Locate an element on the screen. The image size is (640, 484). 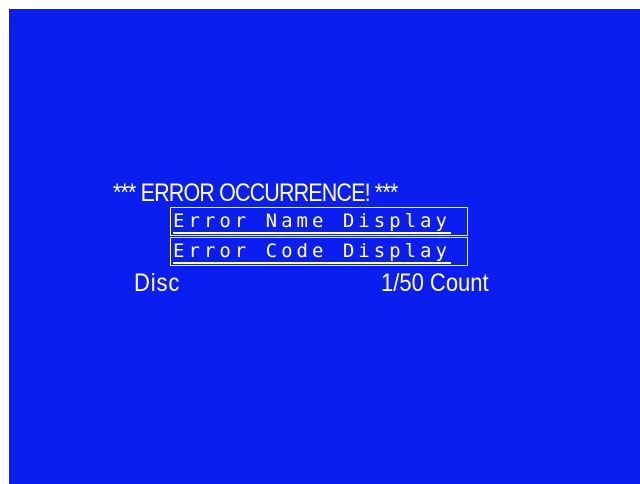
error-code-text: Error Code Display is located at coordinates (312, 252).